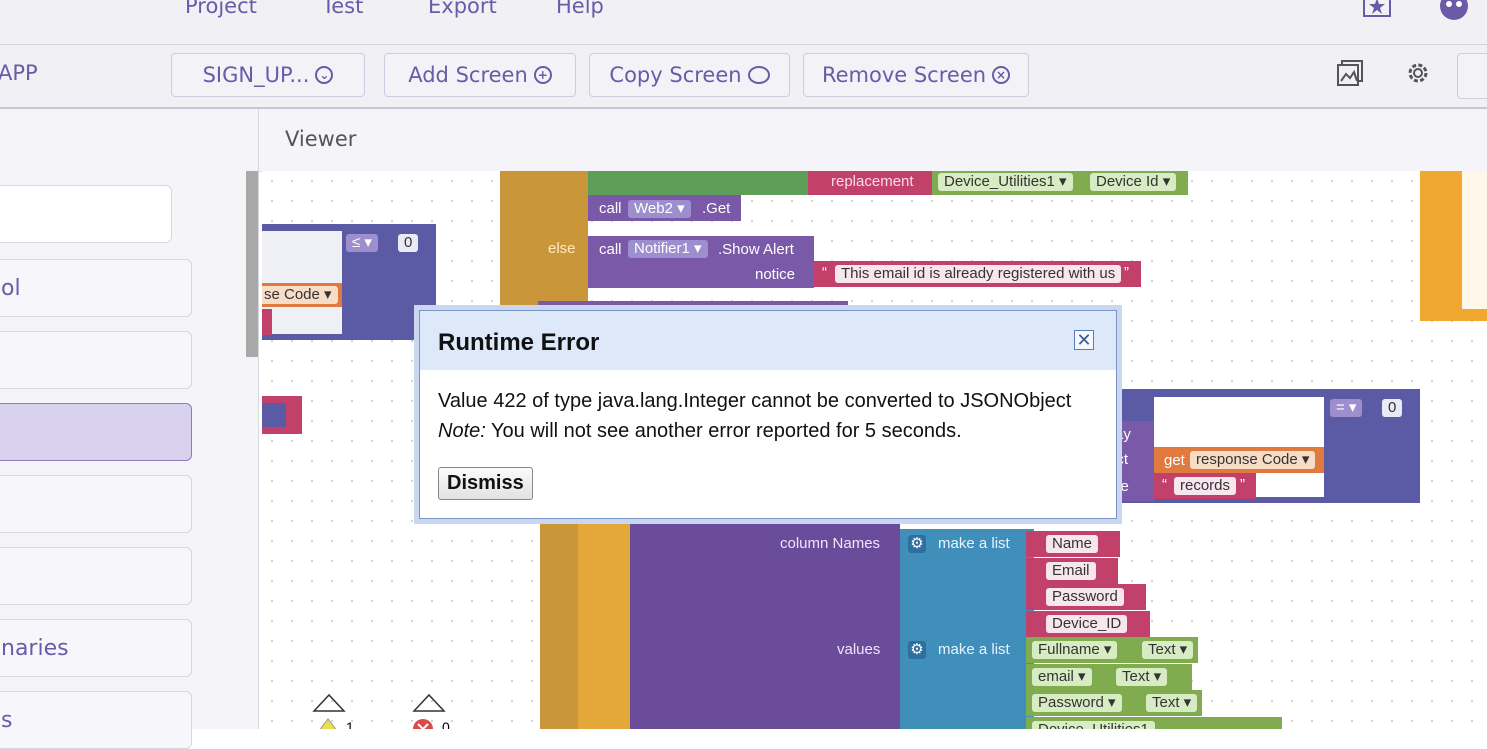 This screenshot has width=1487, height=749. What do you see at coordinates (468, 75) in the screenshot?
I see `add-screen-label: Add Screen` at bounding box center [468, 75].